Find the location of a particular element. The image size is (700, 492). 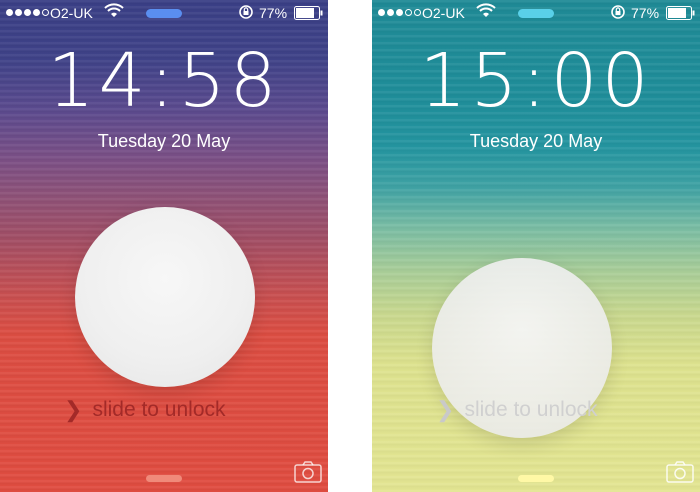

unlock-ball is located at coordinates (165, 297).